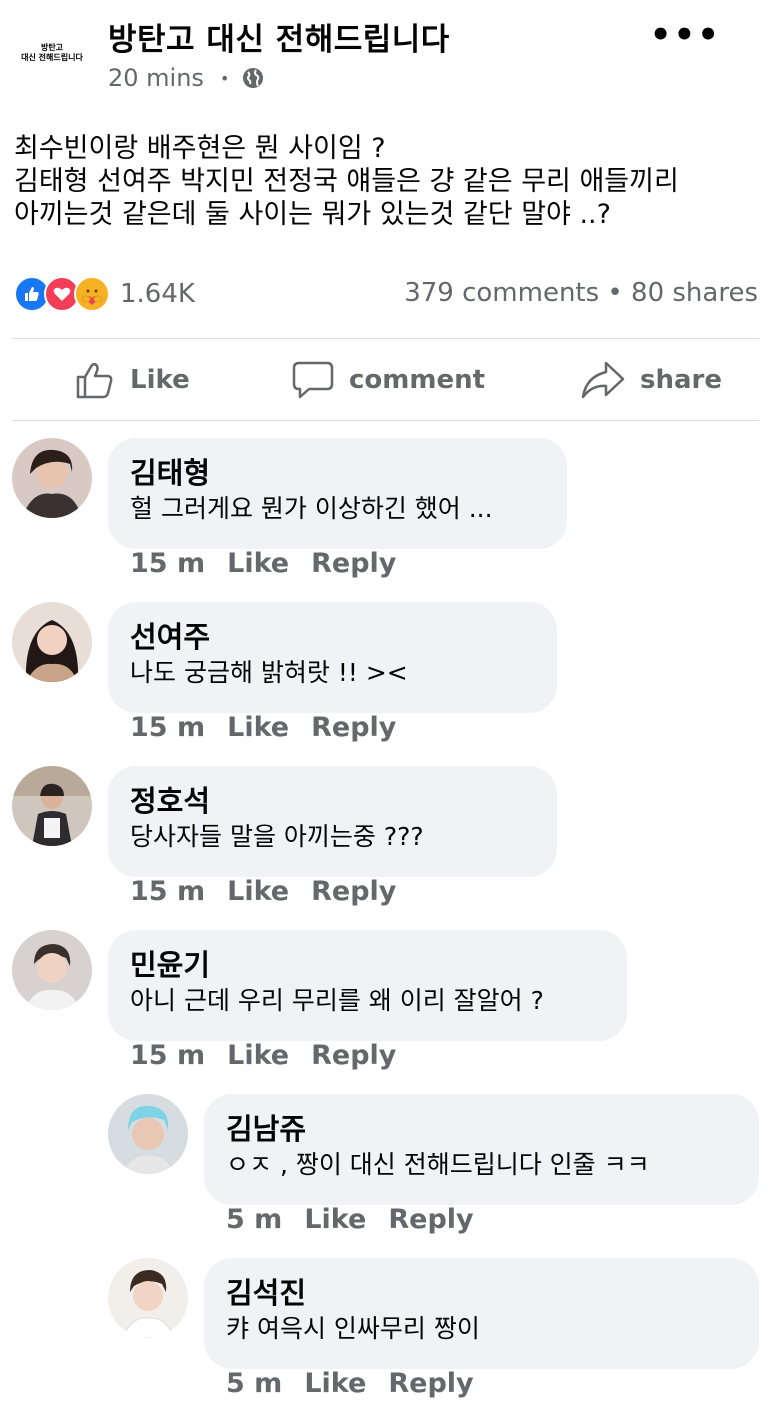 This screenshot has height=1405, width=769. I want to click on comment-text: 아니 근데 우리 무리를 왜 이리 잘알어 ?, so click(337, 1000).